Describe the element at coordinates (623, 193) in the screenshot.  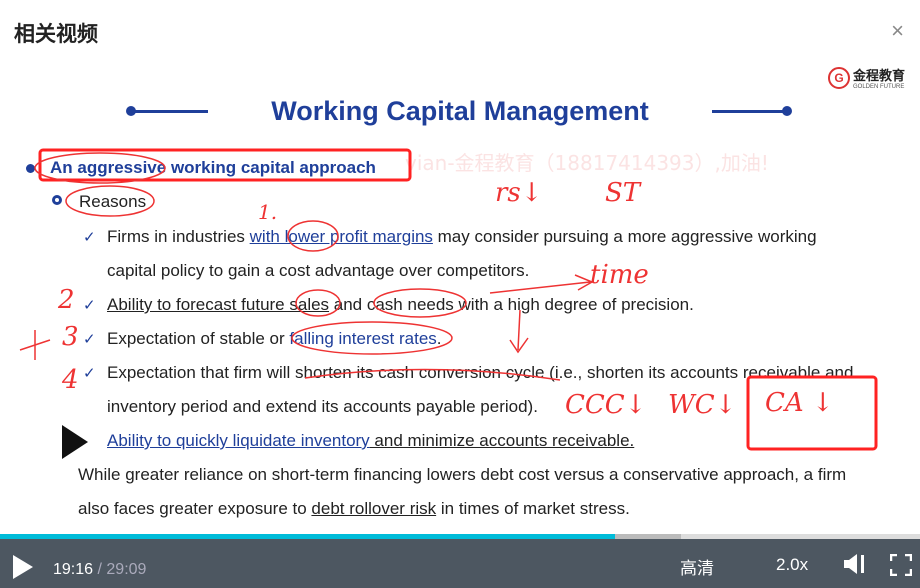
I see `annotation-st: ST` at that location.